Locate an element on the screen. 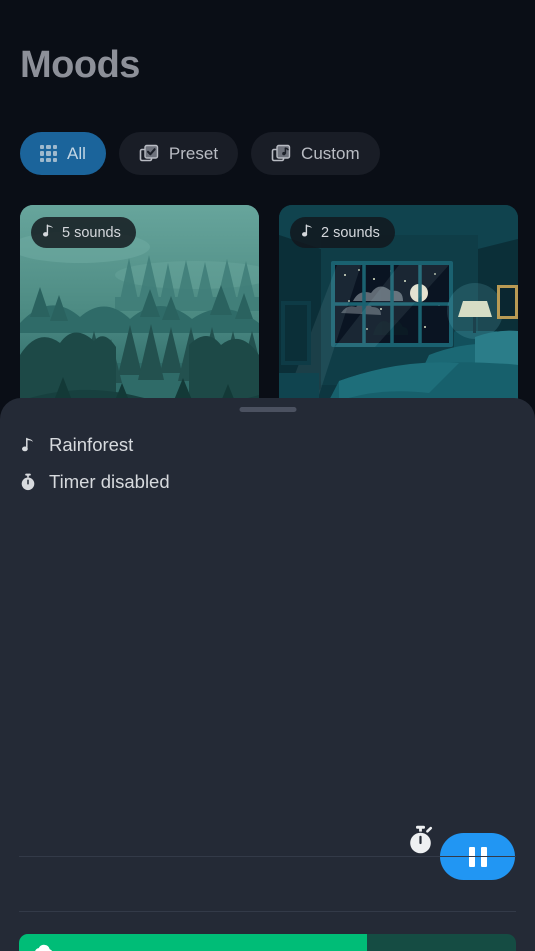  filter-chip-custom: Custom is located at coordinates (315, 153).